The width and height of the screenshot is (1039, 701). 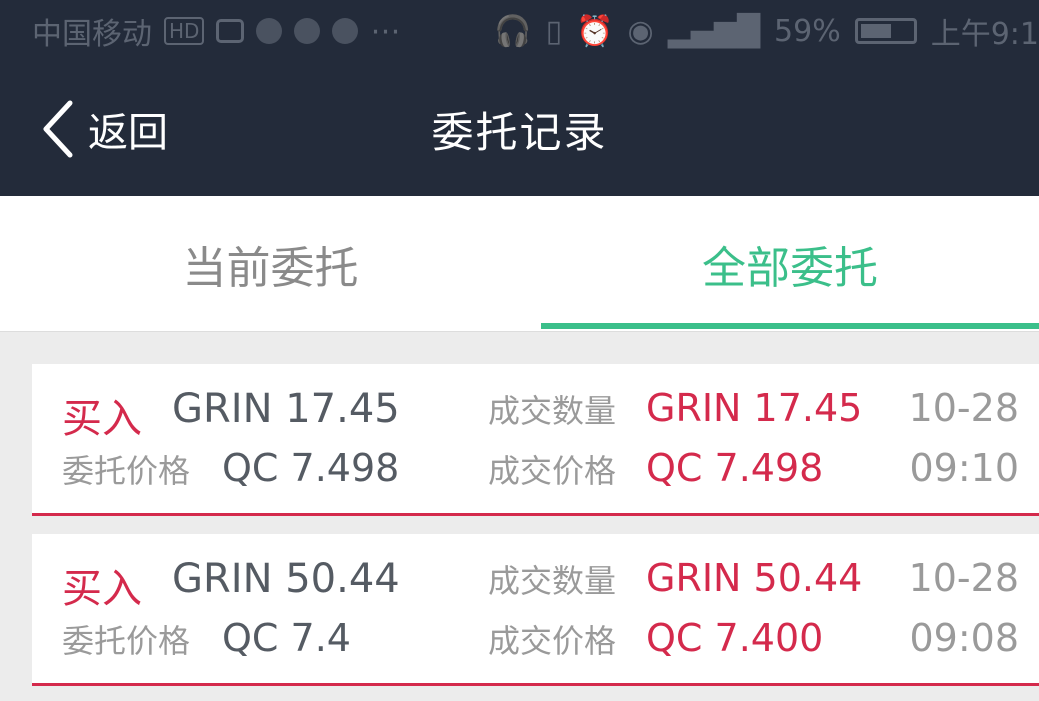 I want to click on order-row-bottom: 委托价格 QC 7.498 成交价格 QC 7.498 09:10, so click(x=535, y=475).